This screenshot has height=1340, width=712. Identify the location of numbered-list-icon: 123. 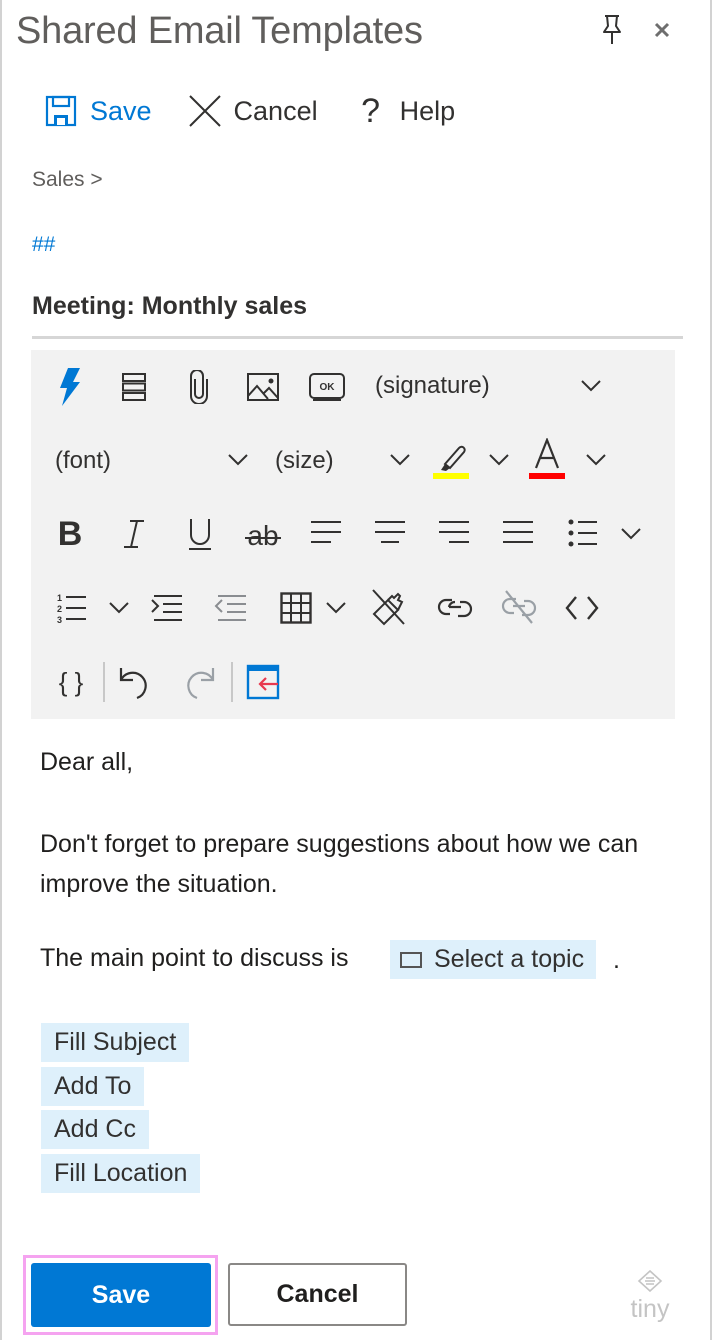
(72, 608).